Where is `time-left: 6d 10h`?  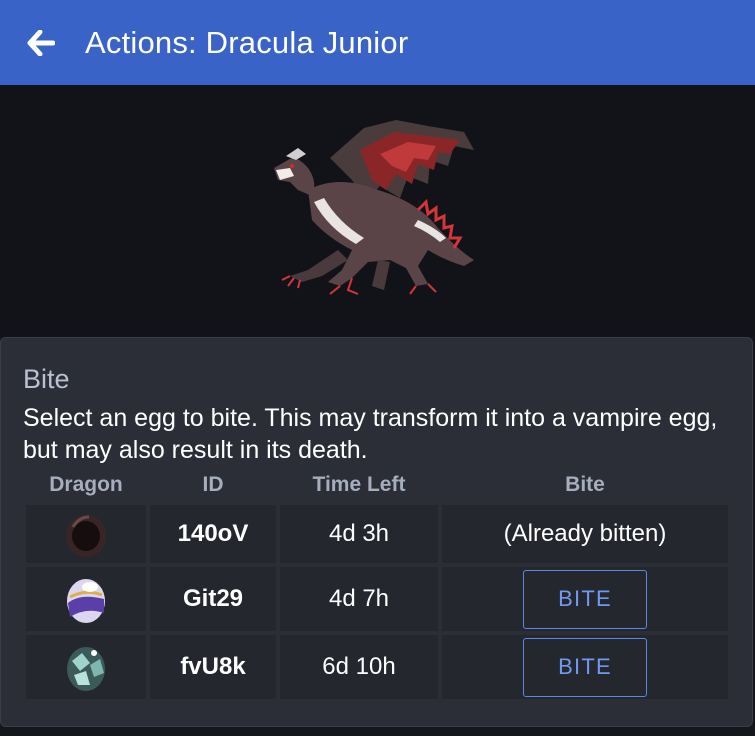 time-left: 6d 10h is located at coordinates (359, 666).